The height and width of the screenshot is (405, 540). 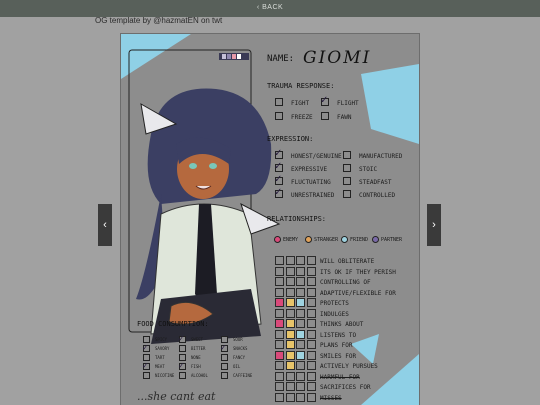 What do you see at coordinates (176, 396) in the screenshot?
I see `handwritten-note: ...she cant eat` at bounding box center [176, 396].